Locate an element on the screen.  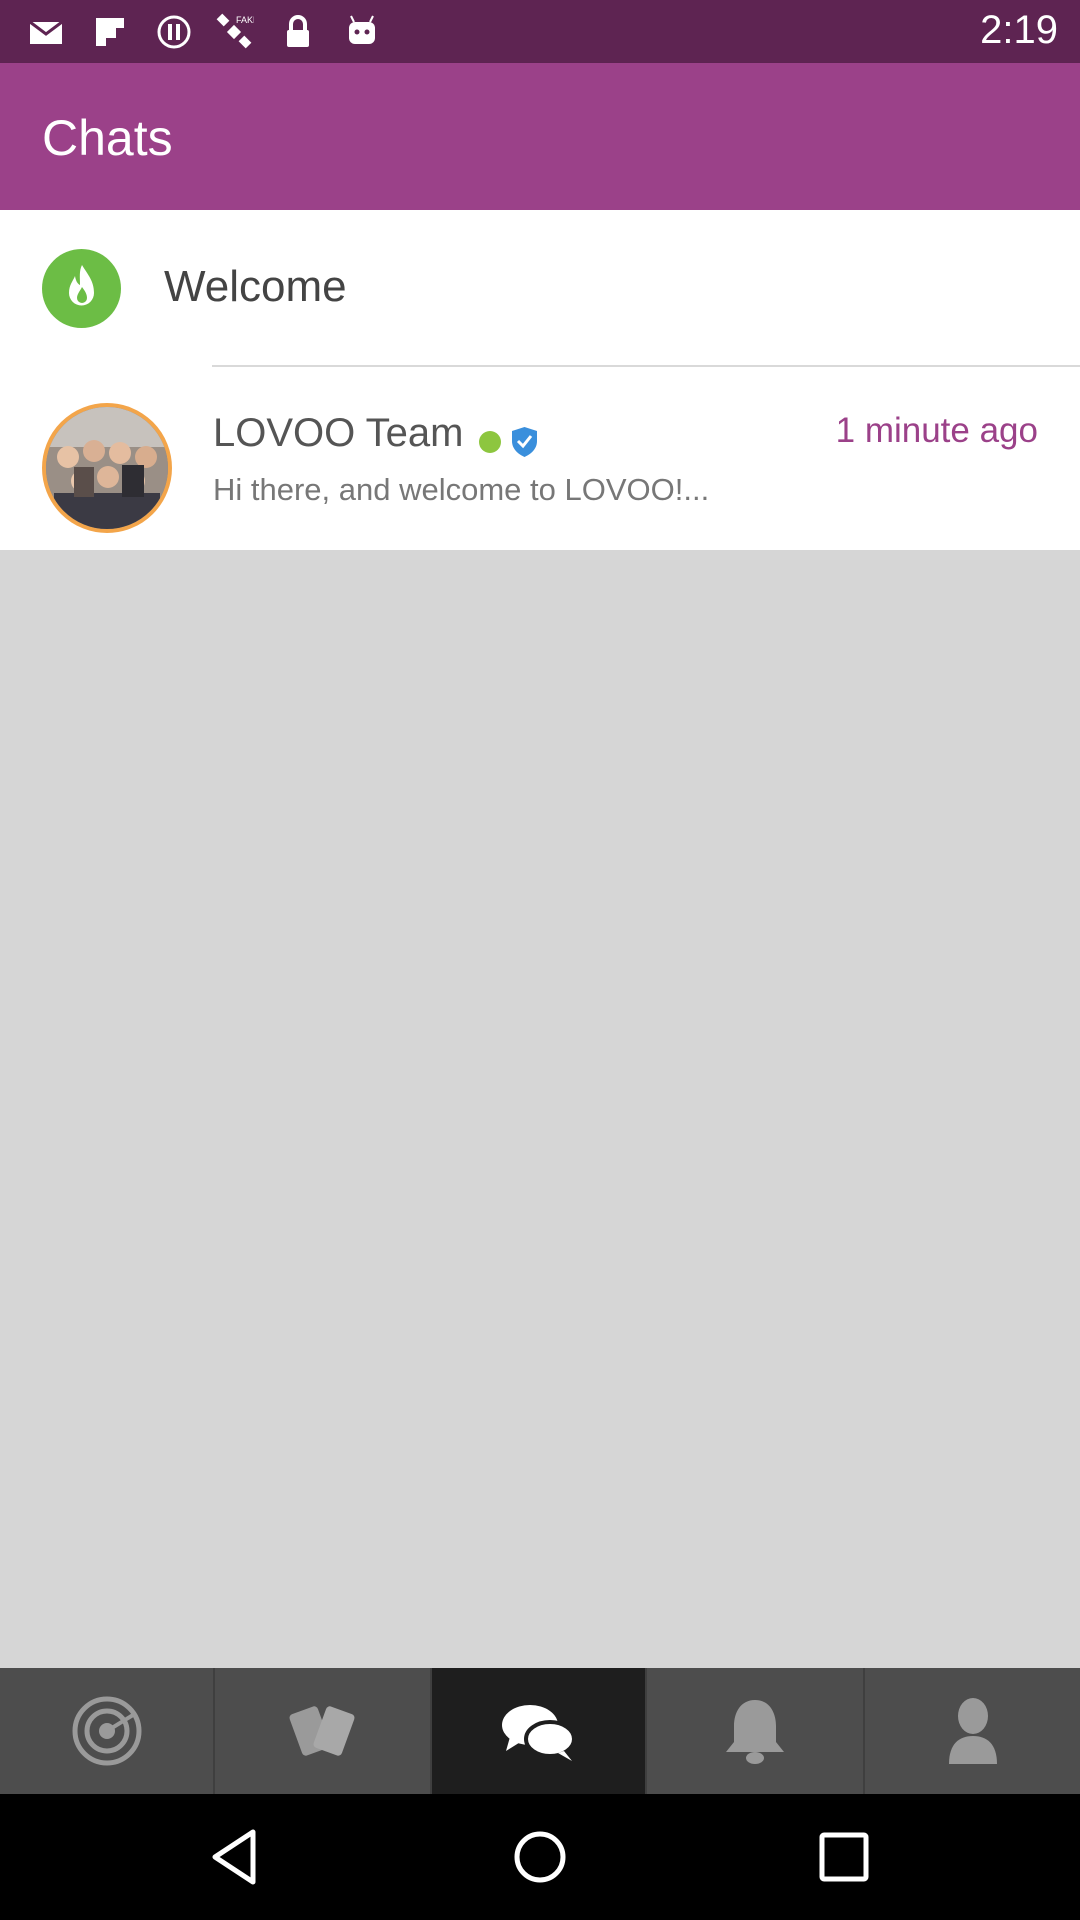
nav-profile is located at coordinates (972, 1731).